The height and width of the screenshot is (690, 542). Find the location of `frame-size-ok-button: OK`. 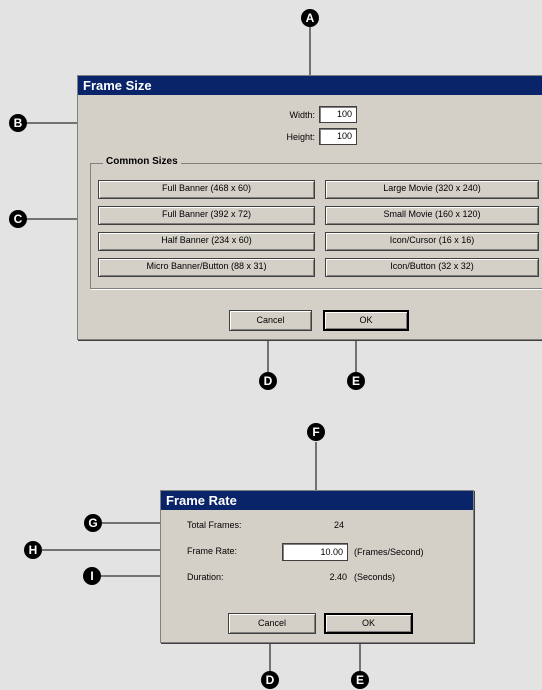

frame-size-ok-button: OK is located at coordinates (366, 320).